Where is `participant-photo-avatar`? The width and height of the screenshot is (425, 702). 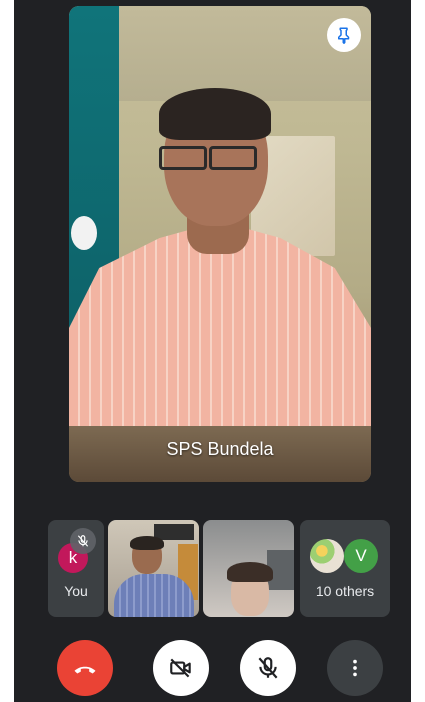 participant-photo-avatar is located at coordinates (327, 556).